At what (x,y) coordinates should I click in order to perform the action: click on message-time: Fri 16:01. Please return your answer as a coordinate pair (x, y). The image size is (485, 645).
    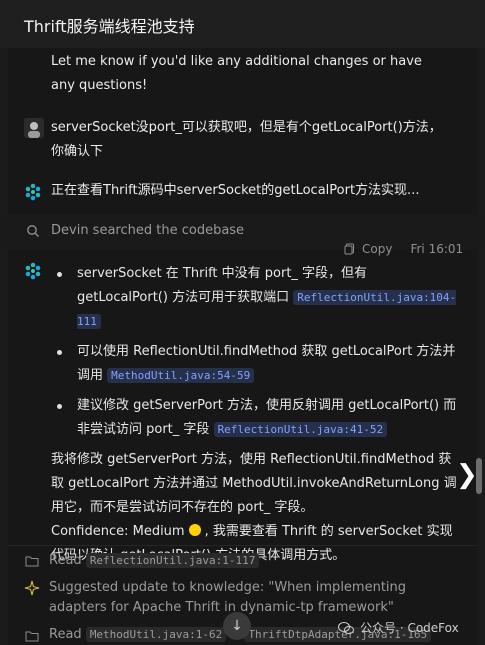
    Looking at the image, I should click on (437, 249).